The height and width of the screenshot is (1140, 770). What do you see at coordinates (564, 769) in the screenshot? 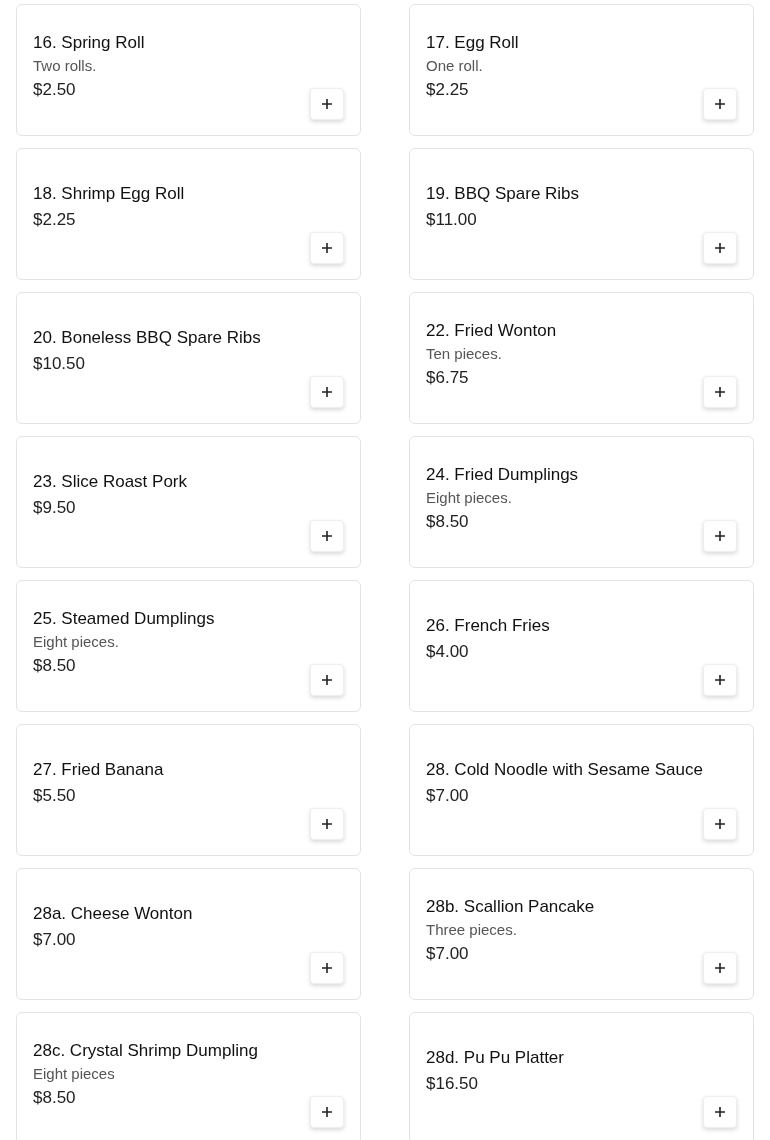
I see `item-name: 28. Cold Noodle with Sesame Sauce` at bounding box center [564, 769].